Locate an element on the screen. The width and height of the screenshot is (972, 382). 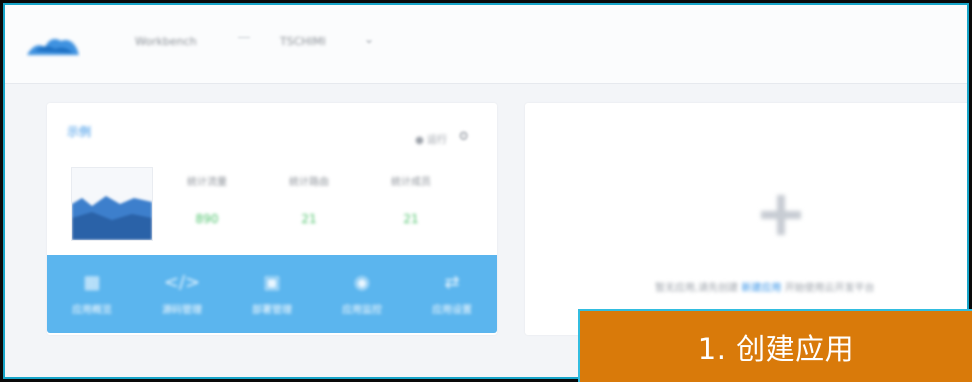
action-overview: ▦ 应用概览 is located at coordinates (92, 293).